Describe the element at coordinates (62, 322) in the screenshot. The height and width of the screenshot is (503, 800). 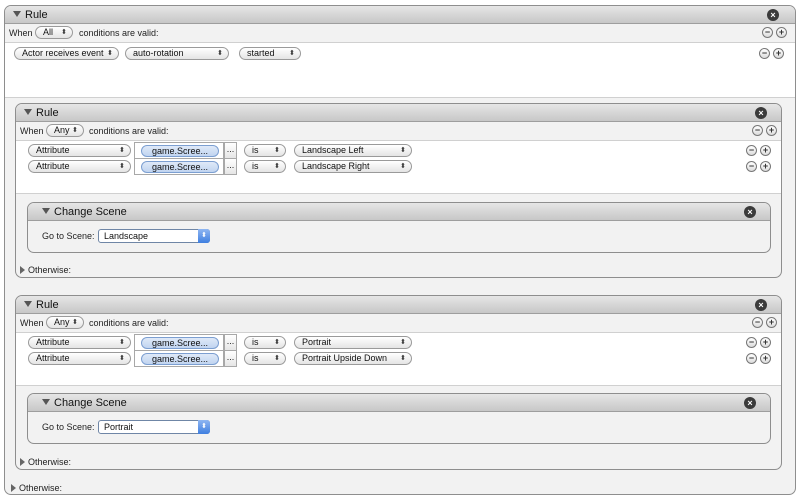
I see `match-value: Any` at that location.